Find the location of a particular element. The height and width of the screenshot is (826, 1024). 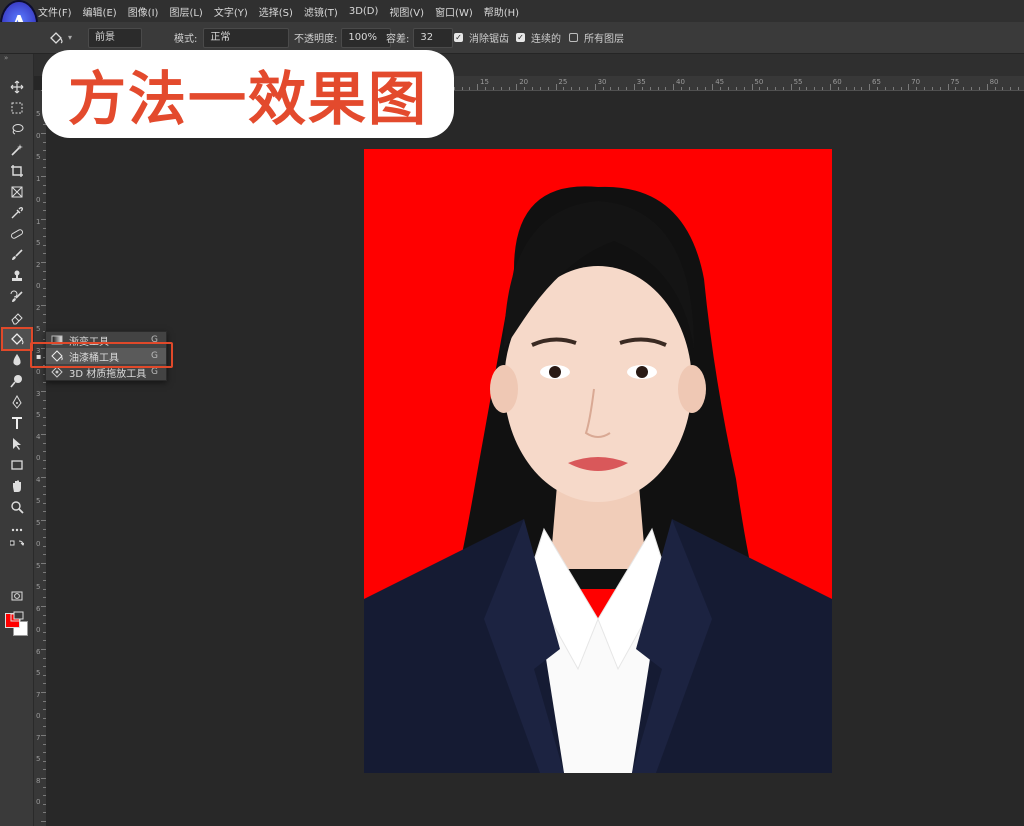

menu-item-6: 滤镜(T) is located at coordinates (321, 11).